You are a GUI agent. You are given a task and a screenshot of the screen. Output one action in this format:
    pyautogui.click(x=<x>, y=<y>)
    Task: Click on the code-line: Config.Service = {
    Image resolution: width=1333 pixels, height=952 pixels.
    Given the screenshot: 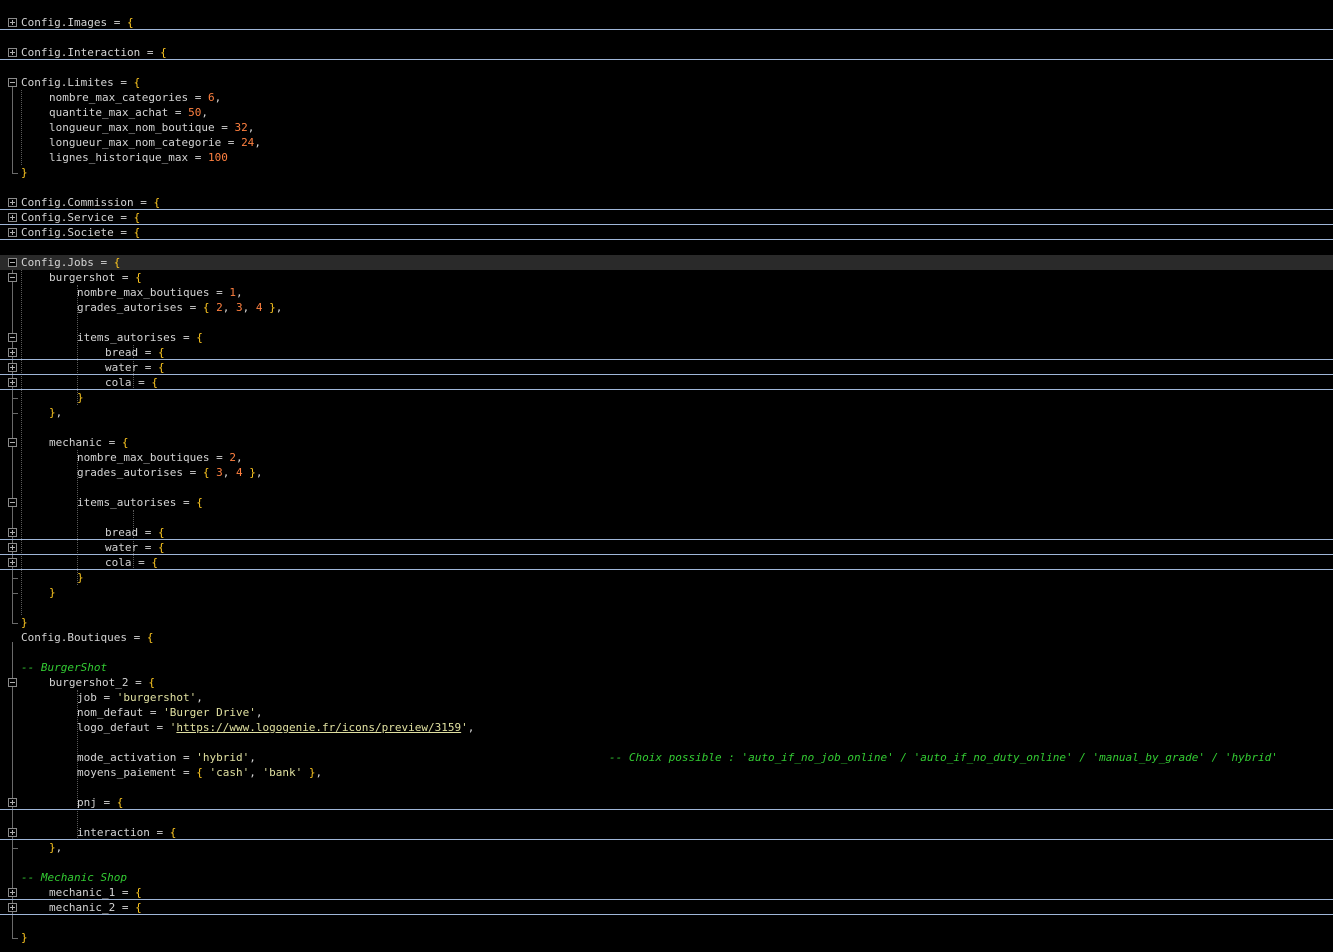 What is the action you would take?
    pyautogui.click(x=666, y=217)
    